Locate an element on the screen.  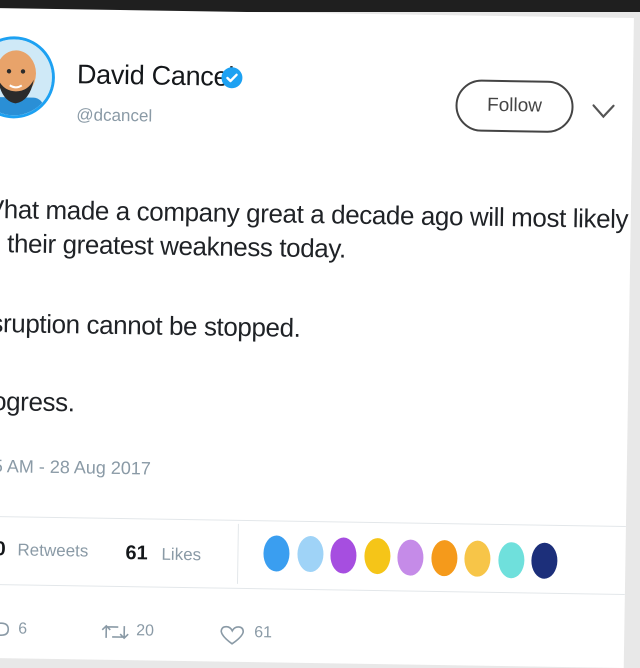
retweet-action-count: 20 is located at coordinates (145, 631).